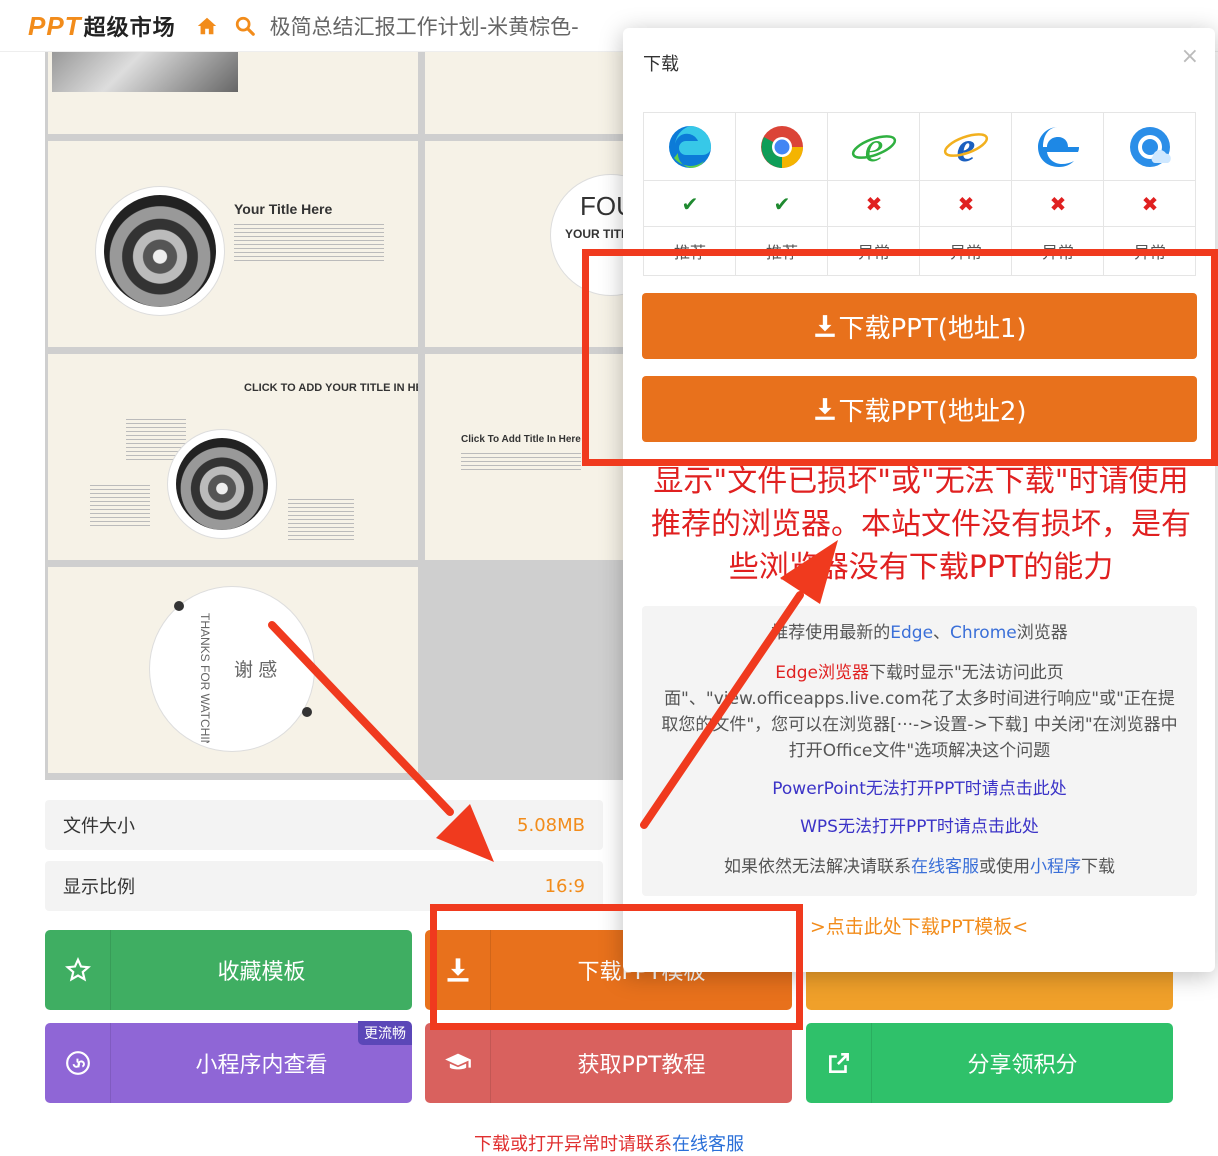 The image size is (1218, 1156). I want to click on aspect-ratio-label: 显示比例, so click(99, 887).